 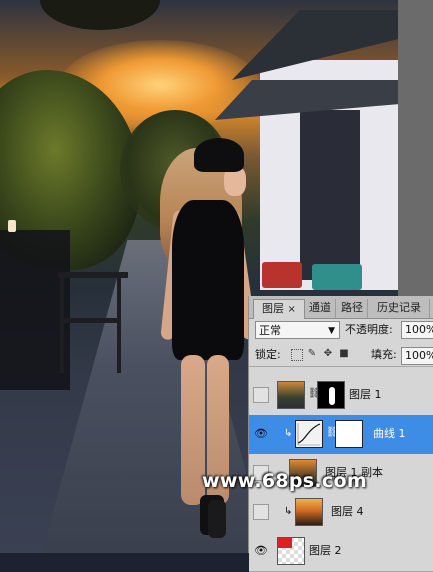 I want to click on layer-row: ↳ 图层 4, so click(x=341, y=513).